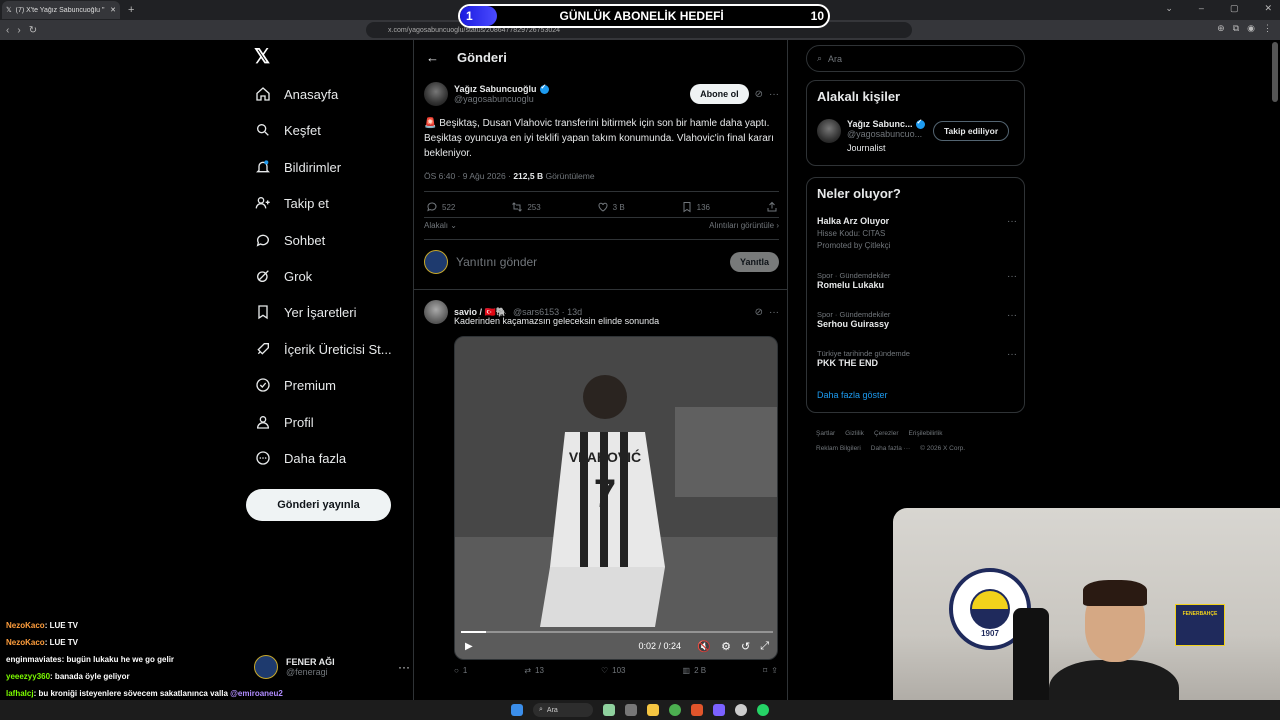 This screenshot has height=720, width=1280. What do you see at coordinates (745, 646) in the screenshot?
I see `rewind-icon: ↺` at bounding box center [745, 646].